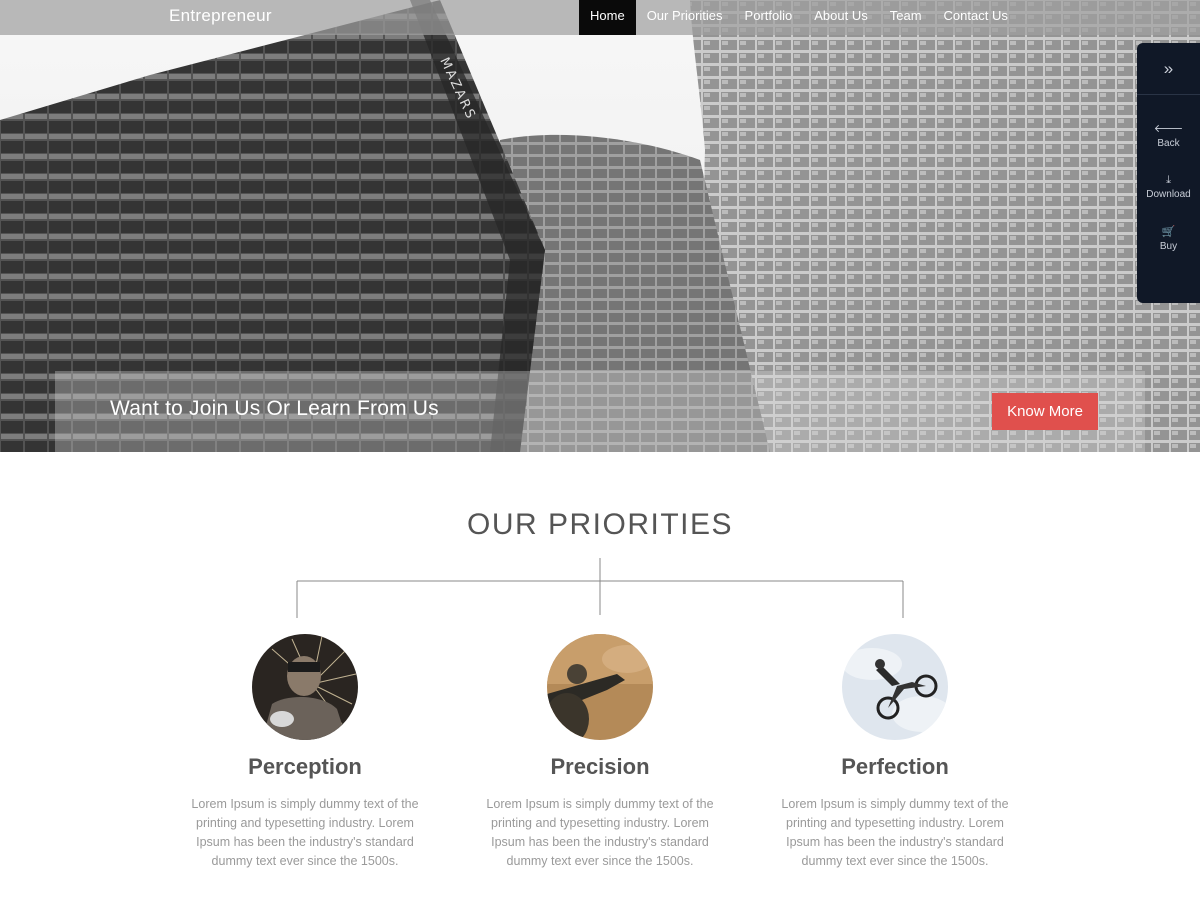 The width and height of the screenshot is (1200, 900). I want to click on side-item-download: ⤓ Download, so click(1168, 187).